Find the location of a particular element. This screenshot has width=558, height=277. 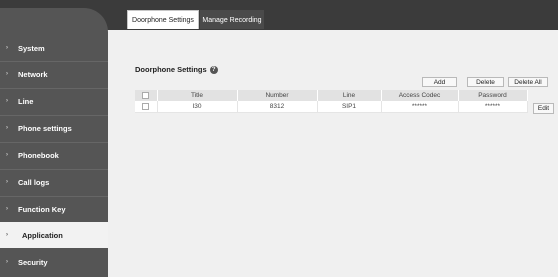

add-button: Add is located at coordinates (439, 82).